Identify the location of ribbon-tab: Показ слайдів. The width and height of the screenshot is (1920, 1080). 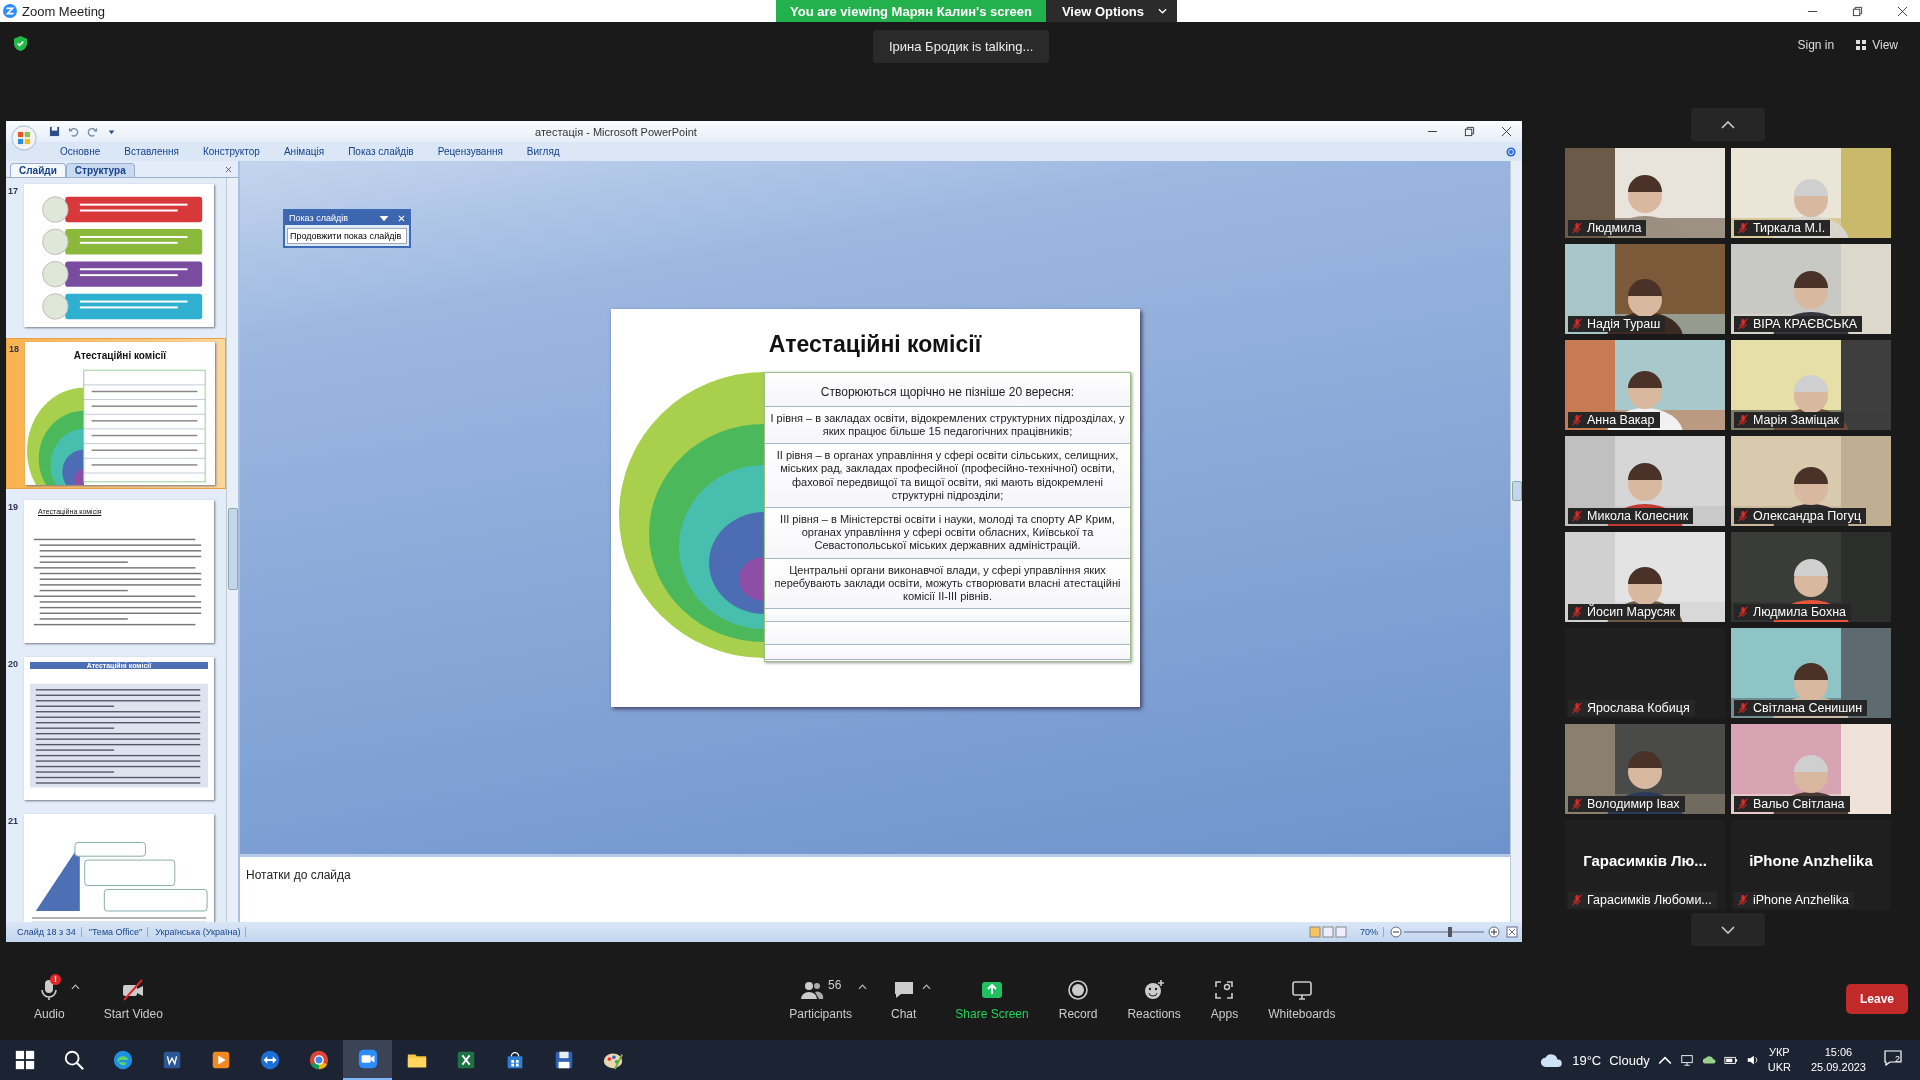
(381, 151).